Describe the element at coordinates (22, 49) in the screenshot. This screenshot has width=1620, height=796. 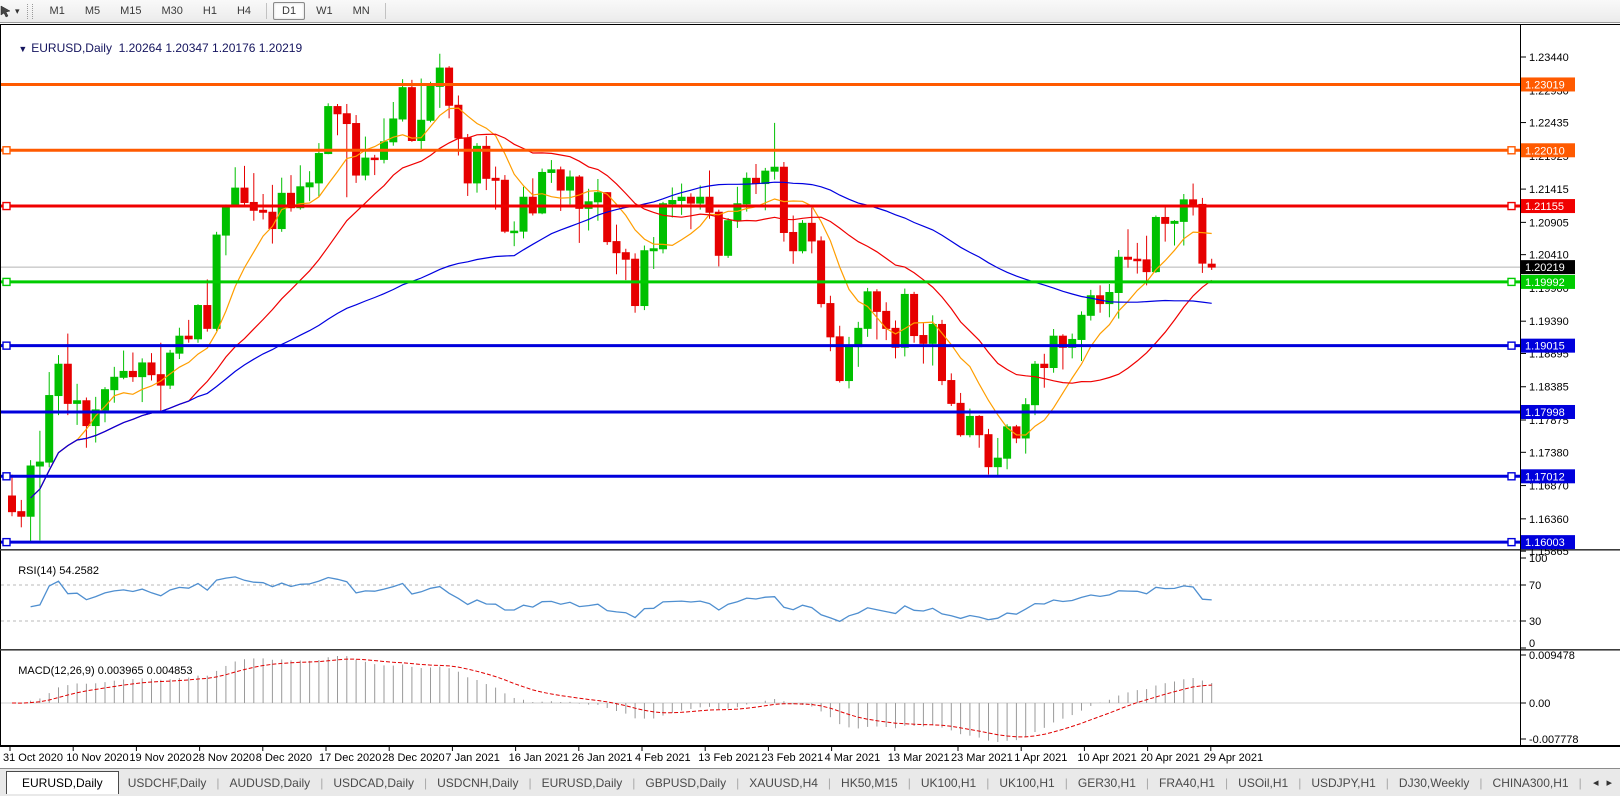
I see `chart-expander-icon: ▼` at that location.